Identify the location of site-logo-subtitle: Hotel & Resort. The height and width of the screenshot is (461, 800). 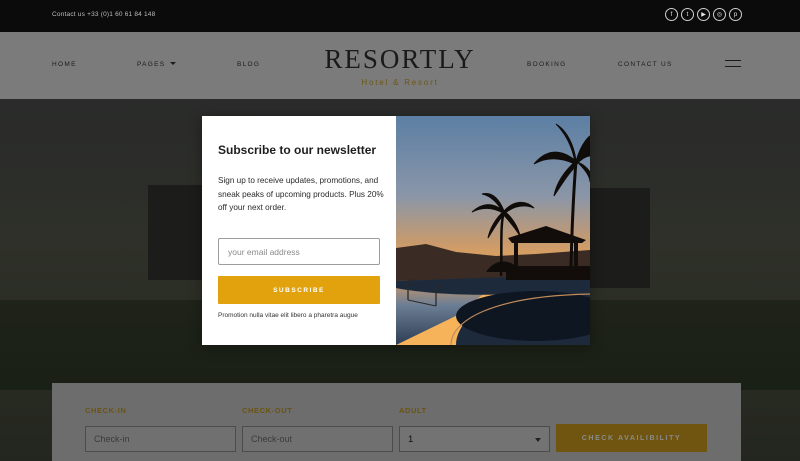
(400, 82).